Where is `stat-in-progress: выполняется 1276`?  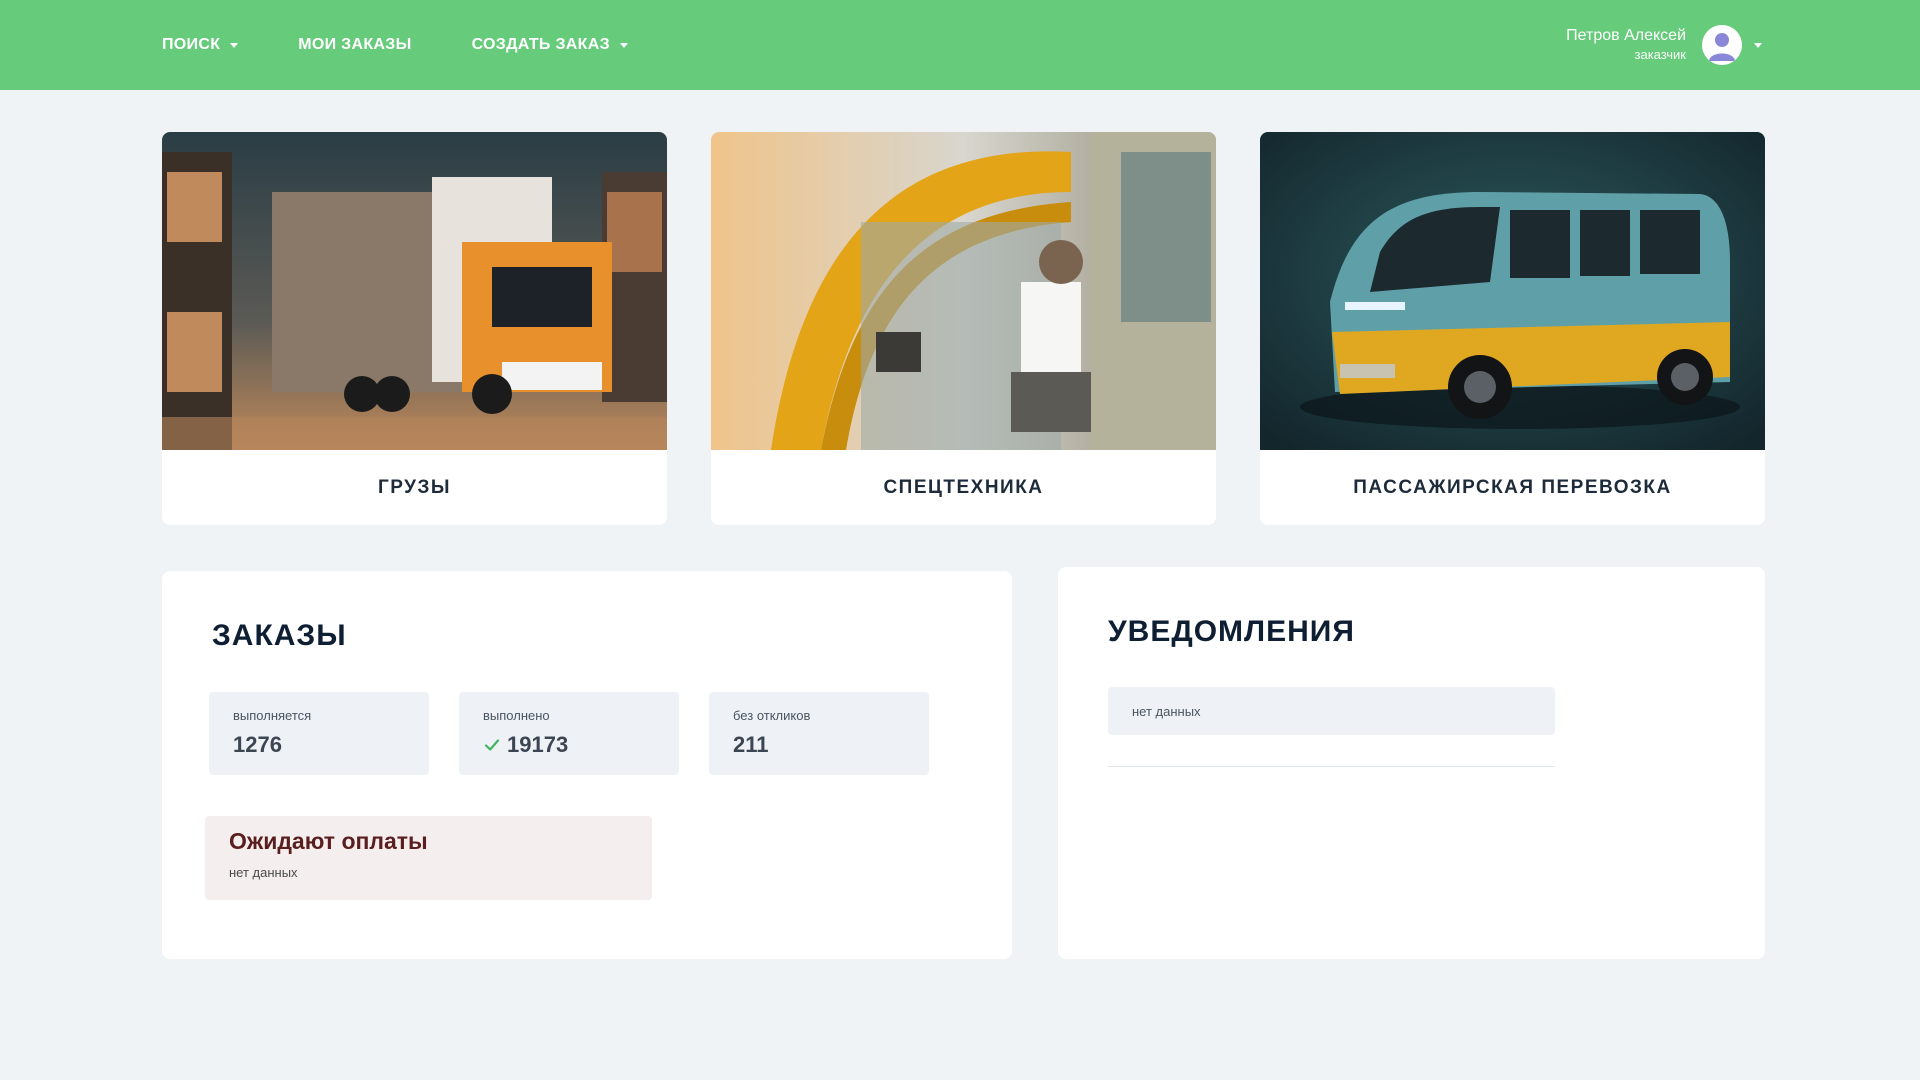
stat-in-progress: выполняется 1276 is located at coordinates (319, 733).